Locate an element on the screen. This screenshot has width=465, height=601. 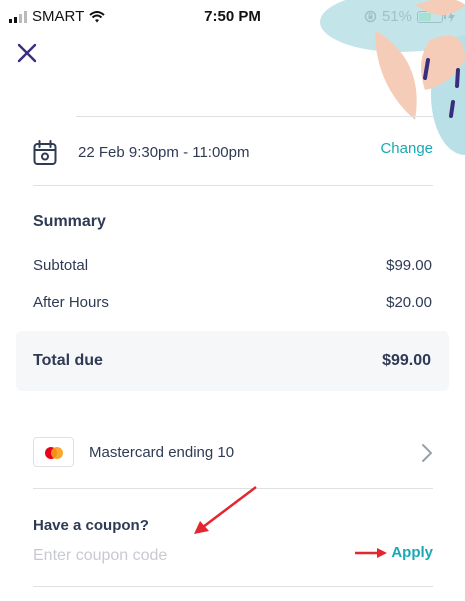
booking-datetime: 22 Feb 9:30pm - 11:00pm is located at coordinates (164, 152).